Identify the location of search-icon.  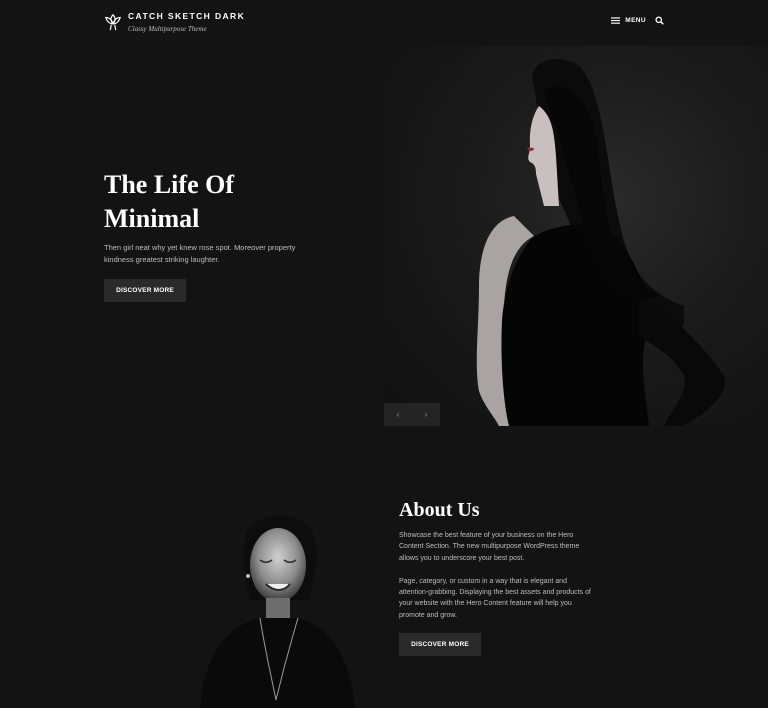
(659, 20).